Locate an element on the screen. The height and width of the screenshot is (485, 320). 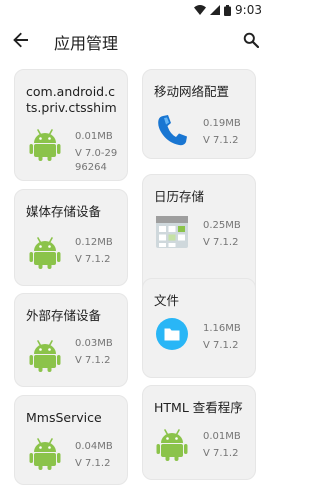
app-card: 移动网络配置 0.19MB V 7.1.2 is located at coordinates (199, 114).